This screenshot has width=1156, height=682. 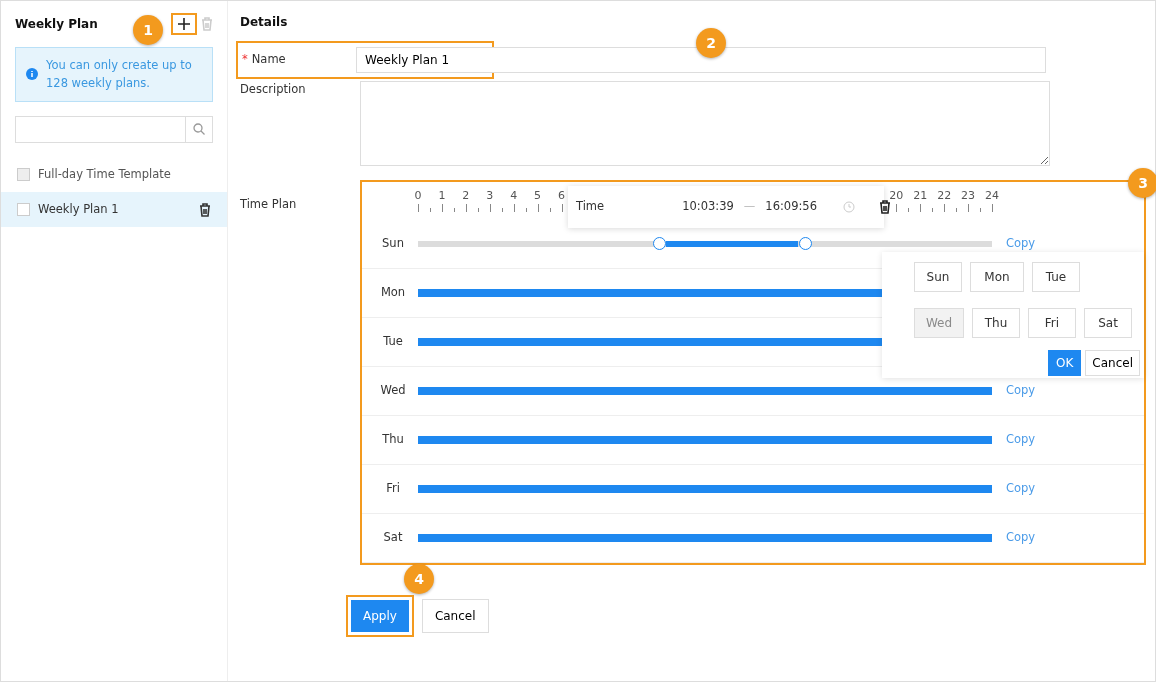 I want to click on day-label: Thu, so click(x=393, y=440).